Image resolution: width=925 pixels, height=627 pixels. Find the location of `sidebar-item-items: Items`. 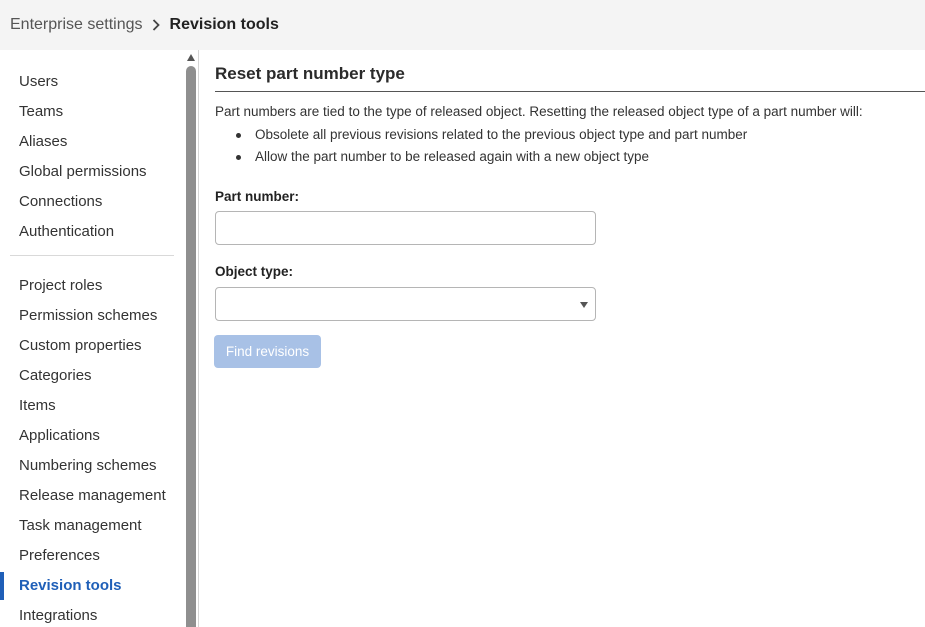

sidebar-item-items: Items is located at coordinates (99, 406).